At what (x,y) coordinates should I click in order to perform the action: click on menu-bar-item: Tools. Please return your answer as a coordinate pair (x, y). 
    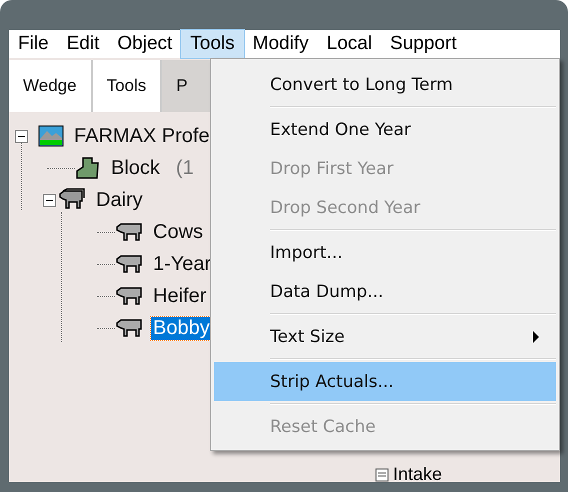
    Looking at the image, I should click on (212, 44).